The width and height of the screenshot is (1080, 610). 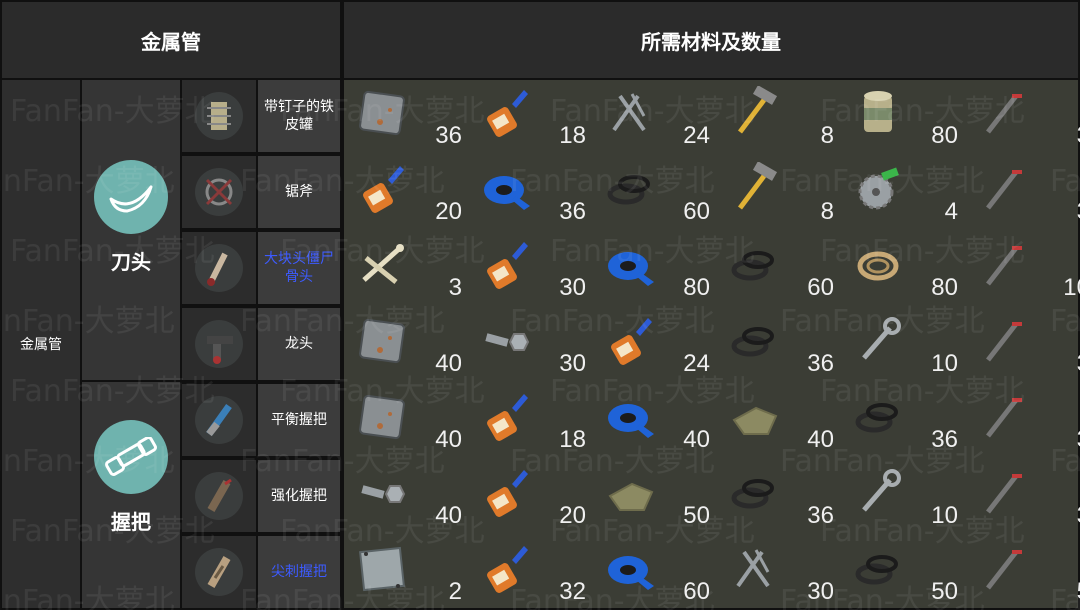 I want to click on hammer-icon, so click(x=758, y=110).